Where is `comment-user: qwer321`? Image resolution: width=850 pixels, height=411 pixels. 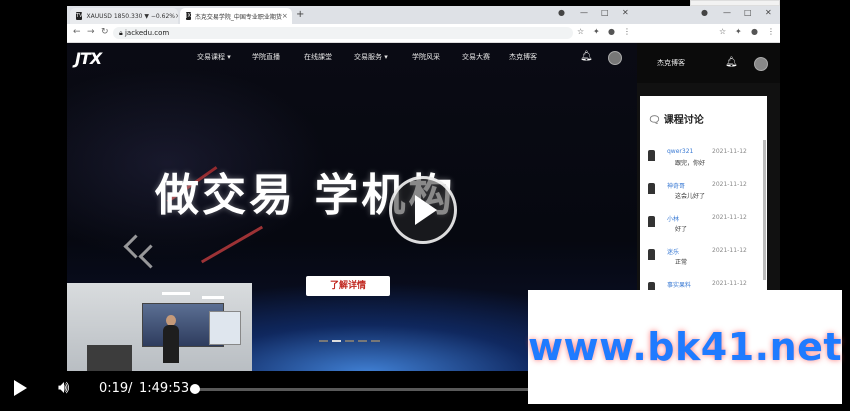 comment-user: qwer321 is located at coordinates (680, 151).